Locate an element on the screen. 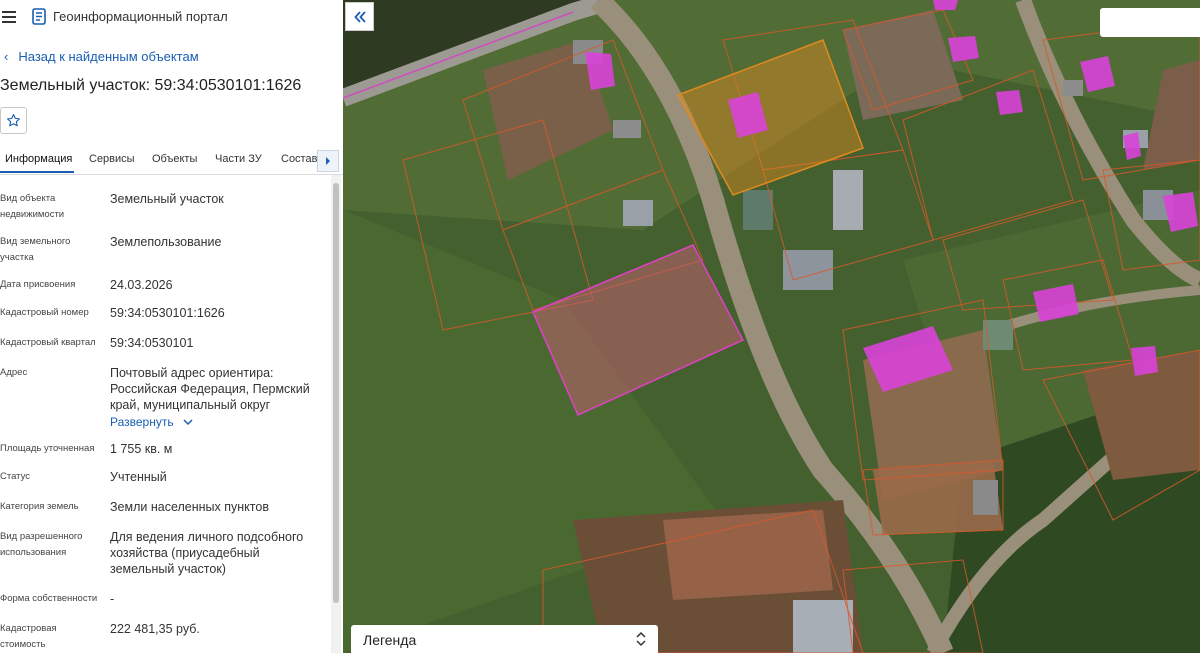  star-icon is located at coordinates (13, 120).